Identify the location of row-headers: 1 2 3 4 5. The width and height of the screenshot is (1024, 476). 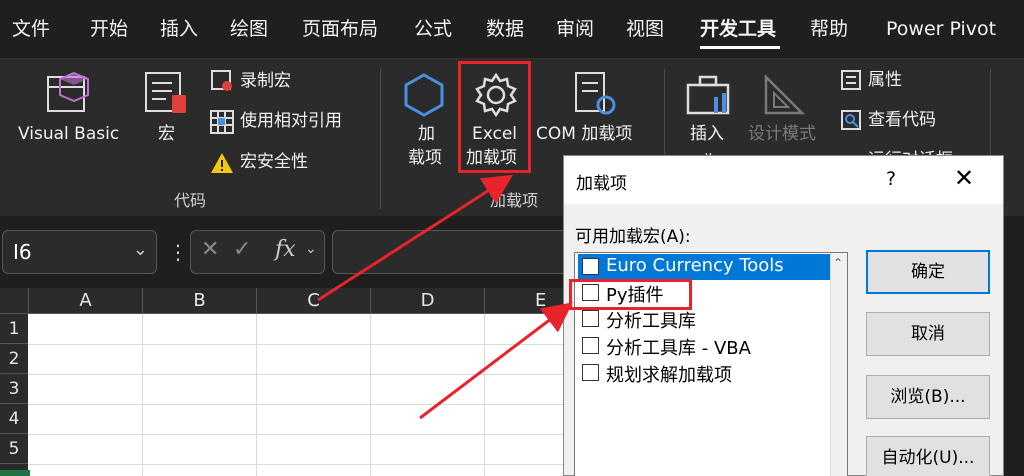
(14, 395).